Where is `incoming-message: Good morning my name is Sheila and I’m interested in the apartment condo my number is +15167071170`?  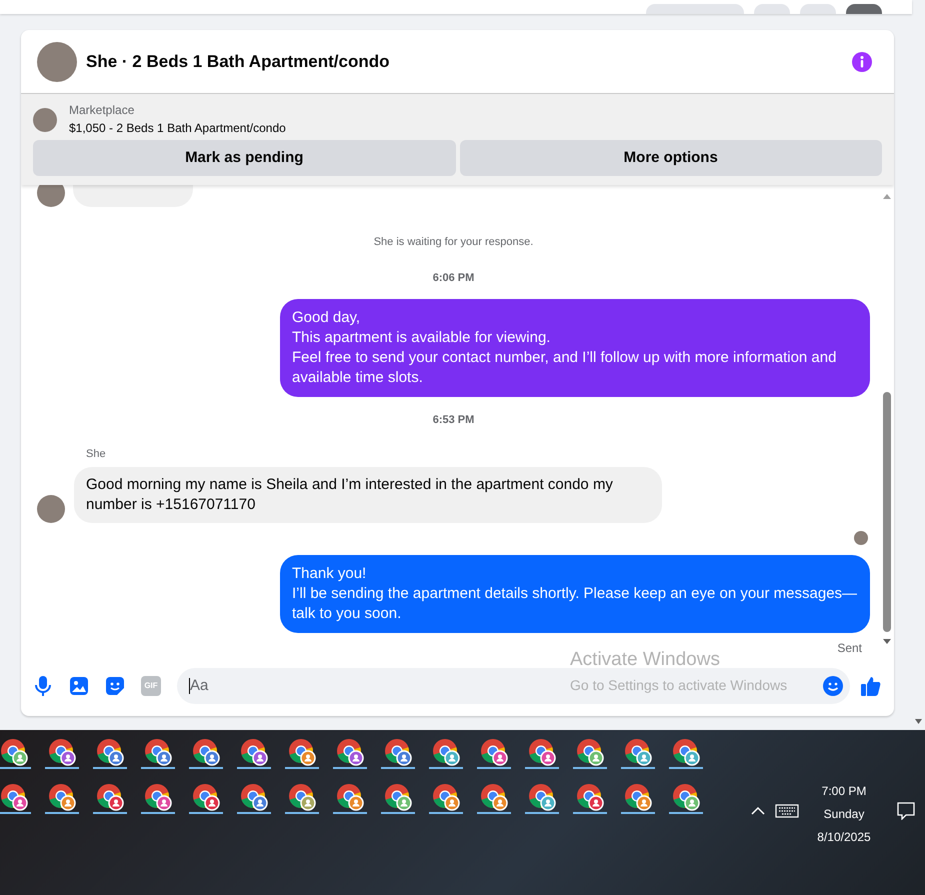 incoming-message: Good morning my name is Sheila and I’m interested in the apartment condo my number is +15167071170 is located at coordinates (368, 495).